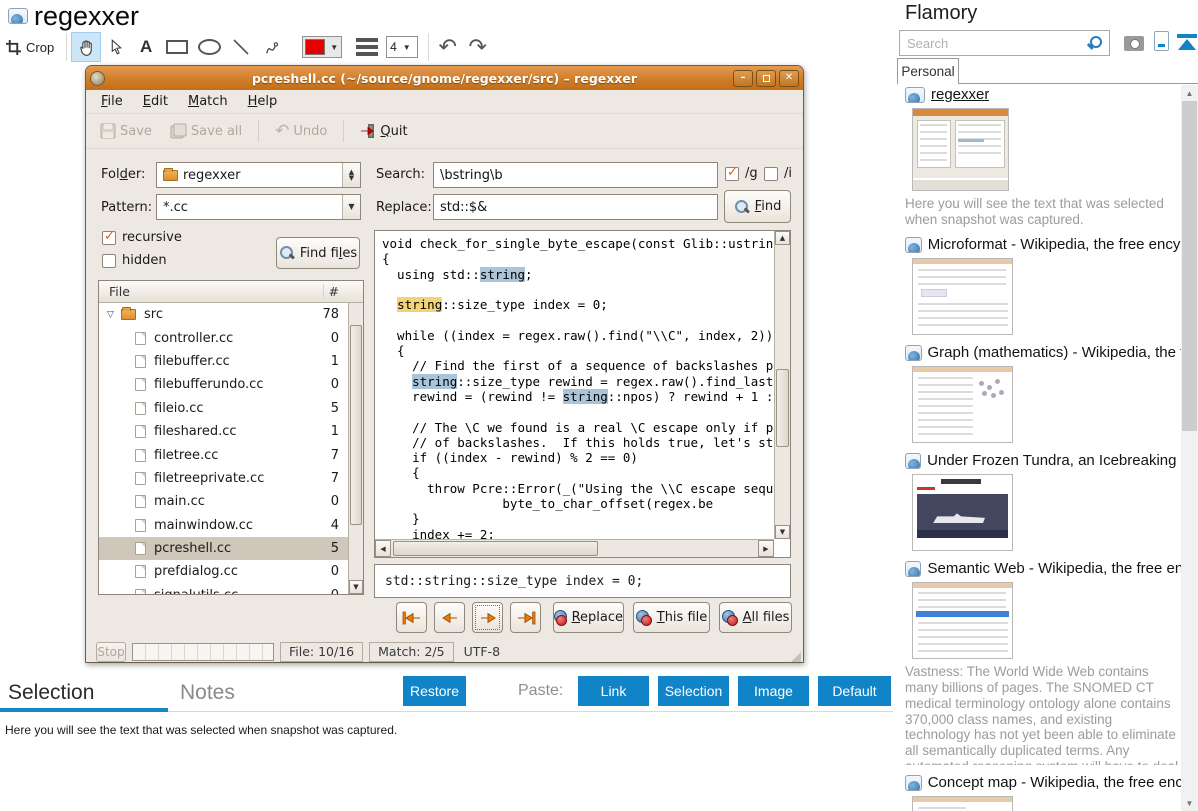 This screenshot has width=1198, height=811. Describe the element at coordinates (301, 131) in the screenshot. I see `undo-edit-button: ↶ Undo` at that location.